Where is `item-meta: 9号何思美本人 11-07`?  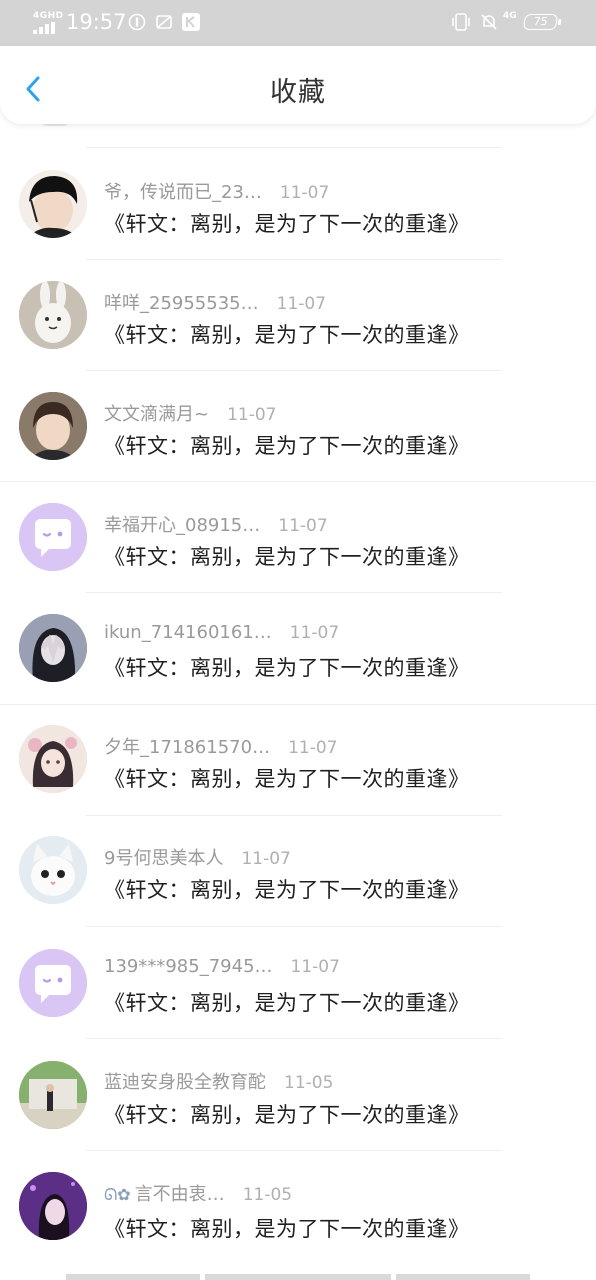 item-meta: 9号何思美本人 11-07 is located at coordinates (197, 857).